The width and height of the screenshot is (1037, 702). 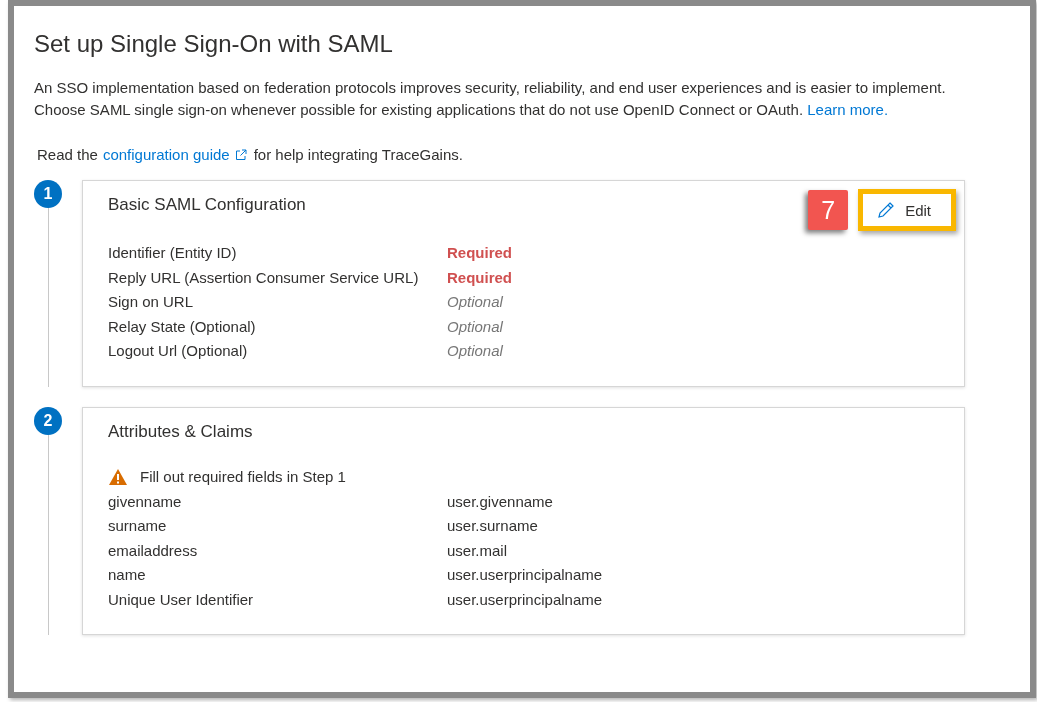 What do you see at coordinates (243, 476) in the screenshot?
I see `warning-text: Fill out required fields in Step 1` at bounding box center [243, 476].